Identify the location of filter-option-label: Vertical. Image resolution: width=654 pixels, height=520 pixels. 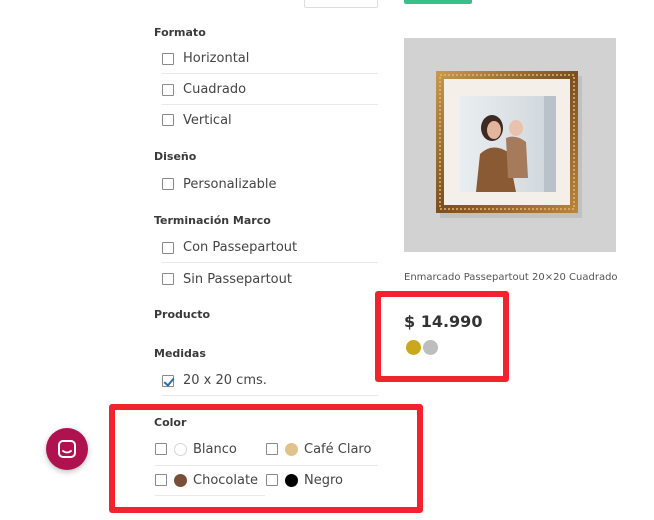
(207, 120).